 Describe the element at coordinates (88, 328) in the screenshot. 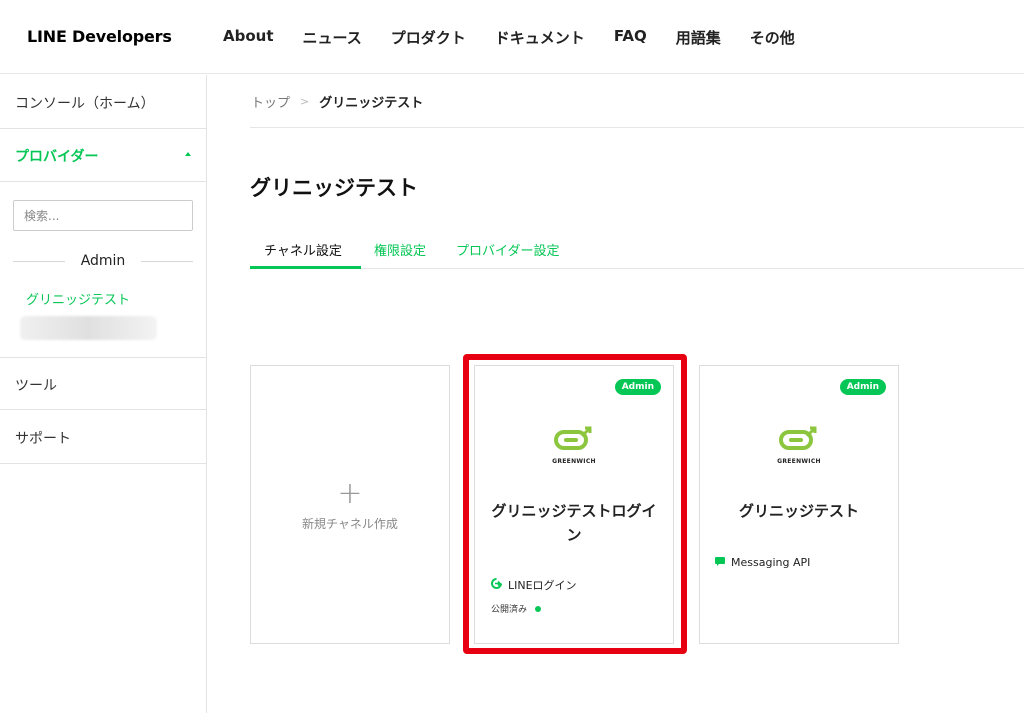

I see `blurred-provider-item` at that location.